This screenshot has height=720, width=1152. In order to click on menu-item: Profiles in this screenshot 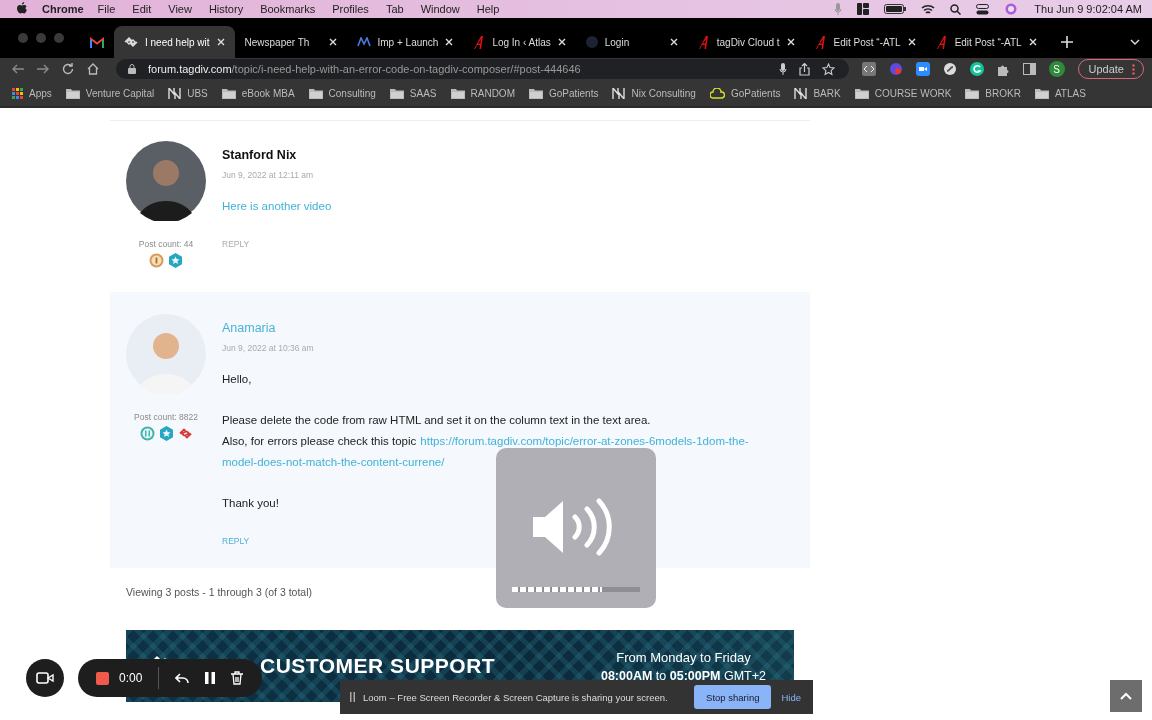, I will do `click(350, 9)`.